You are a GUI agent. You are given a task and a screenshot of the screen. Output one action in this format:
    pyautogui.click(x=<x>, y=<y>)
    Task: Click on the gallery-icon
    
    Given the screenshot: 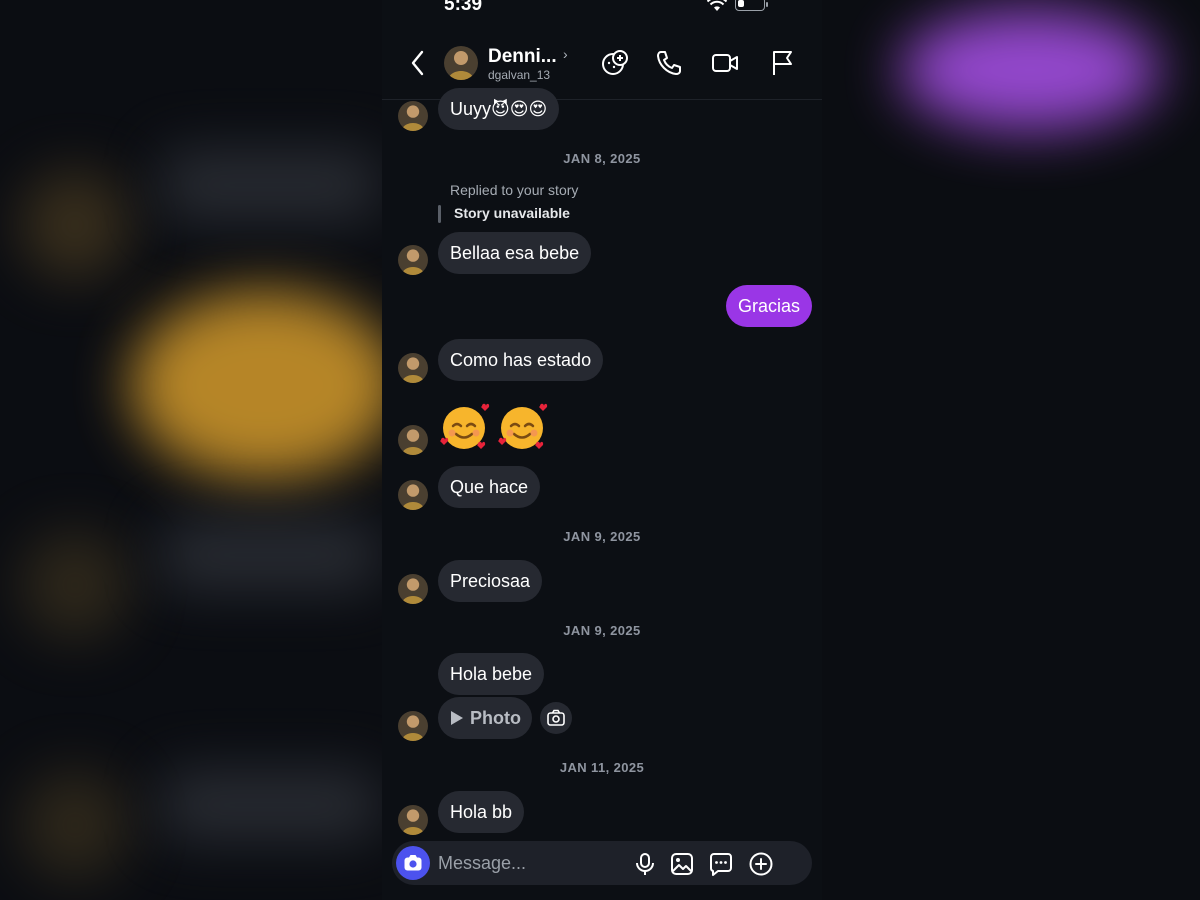 What is the action you would take?
    pyautogui.click(x=682, y=864)
    